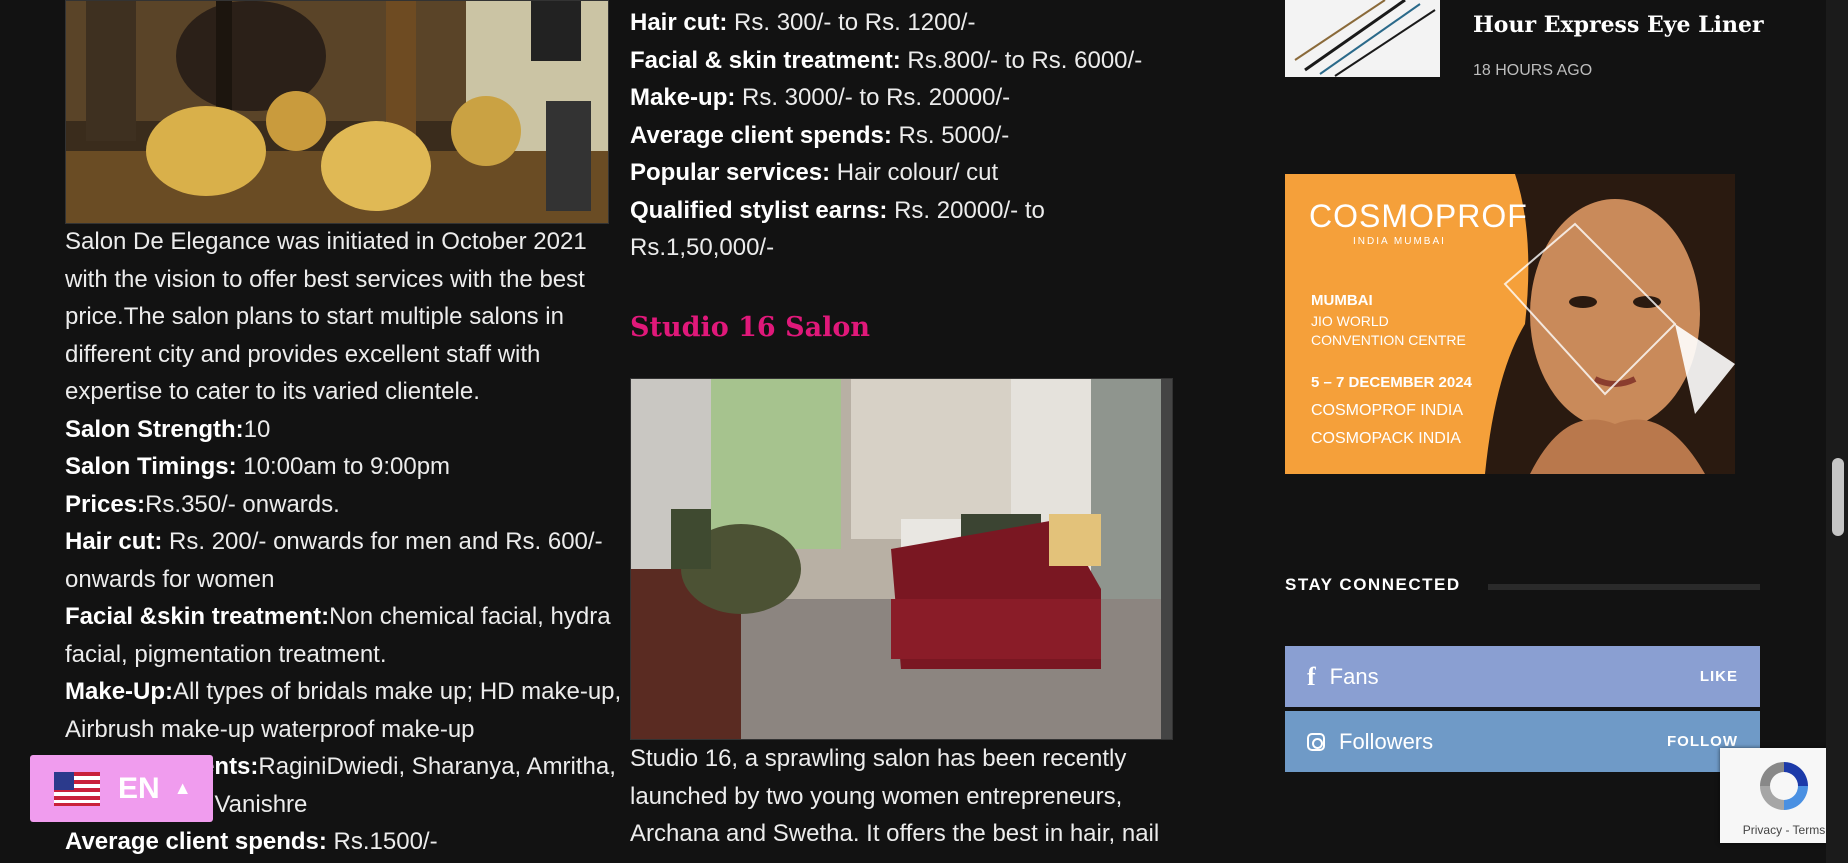  What do you see at coordinates (1418, 216) in the screenshot?
I see `ad-brand: COSMOPROF` at bounding box center [1418, 216].